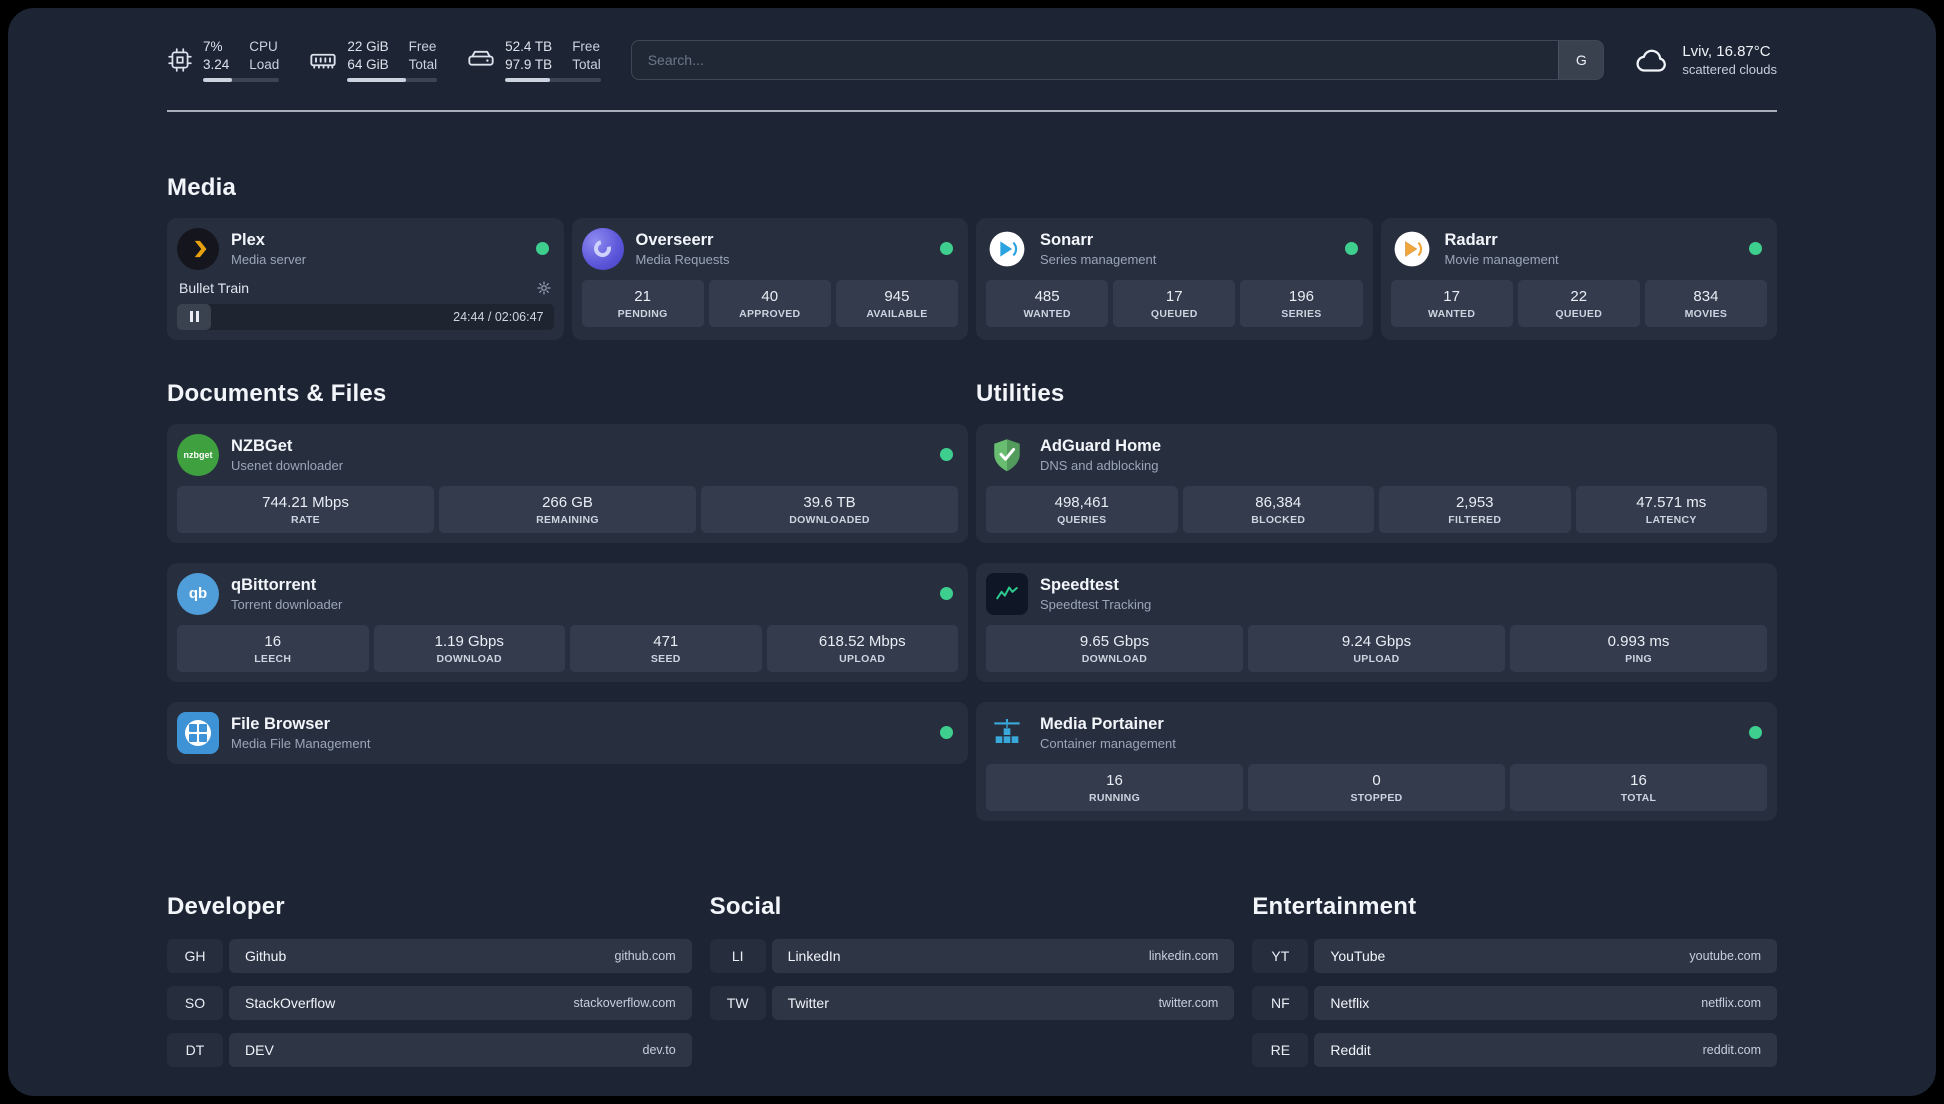  Describe the element at coordinates (214, 287) in the screenshot. I see `now-playing-title: Bullet Train` at that location.